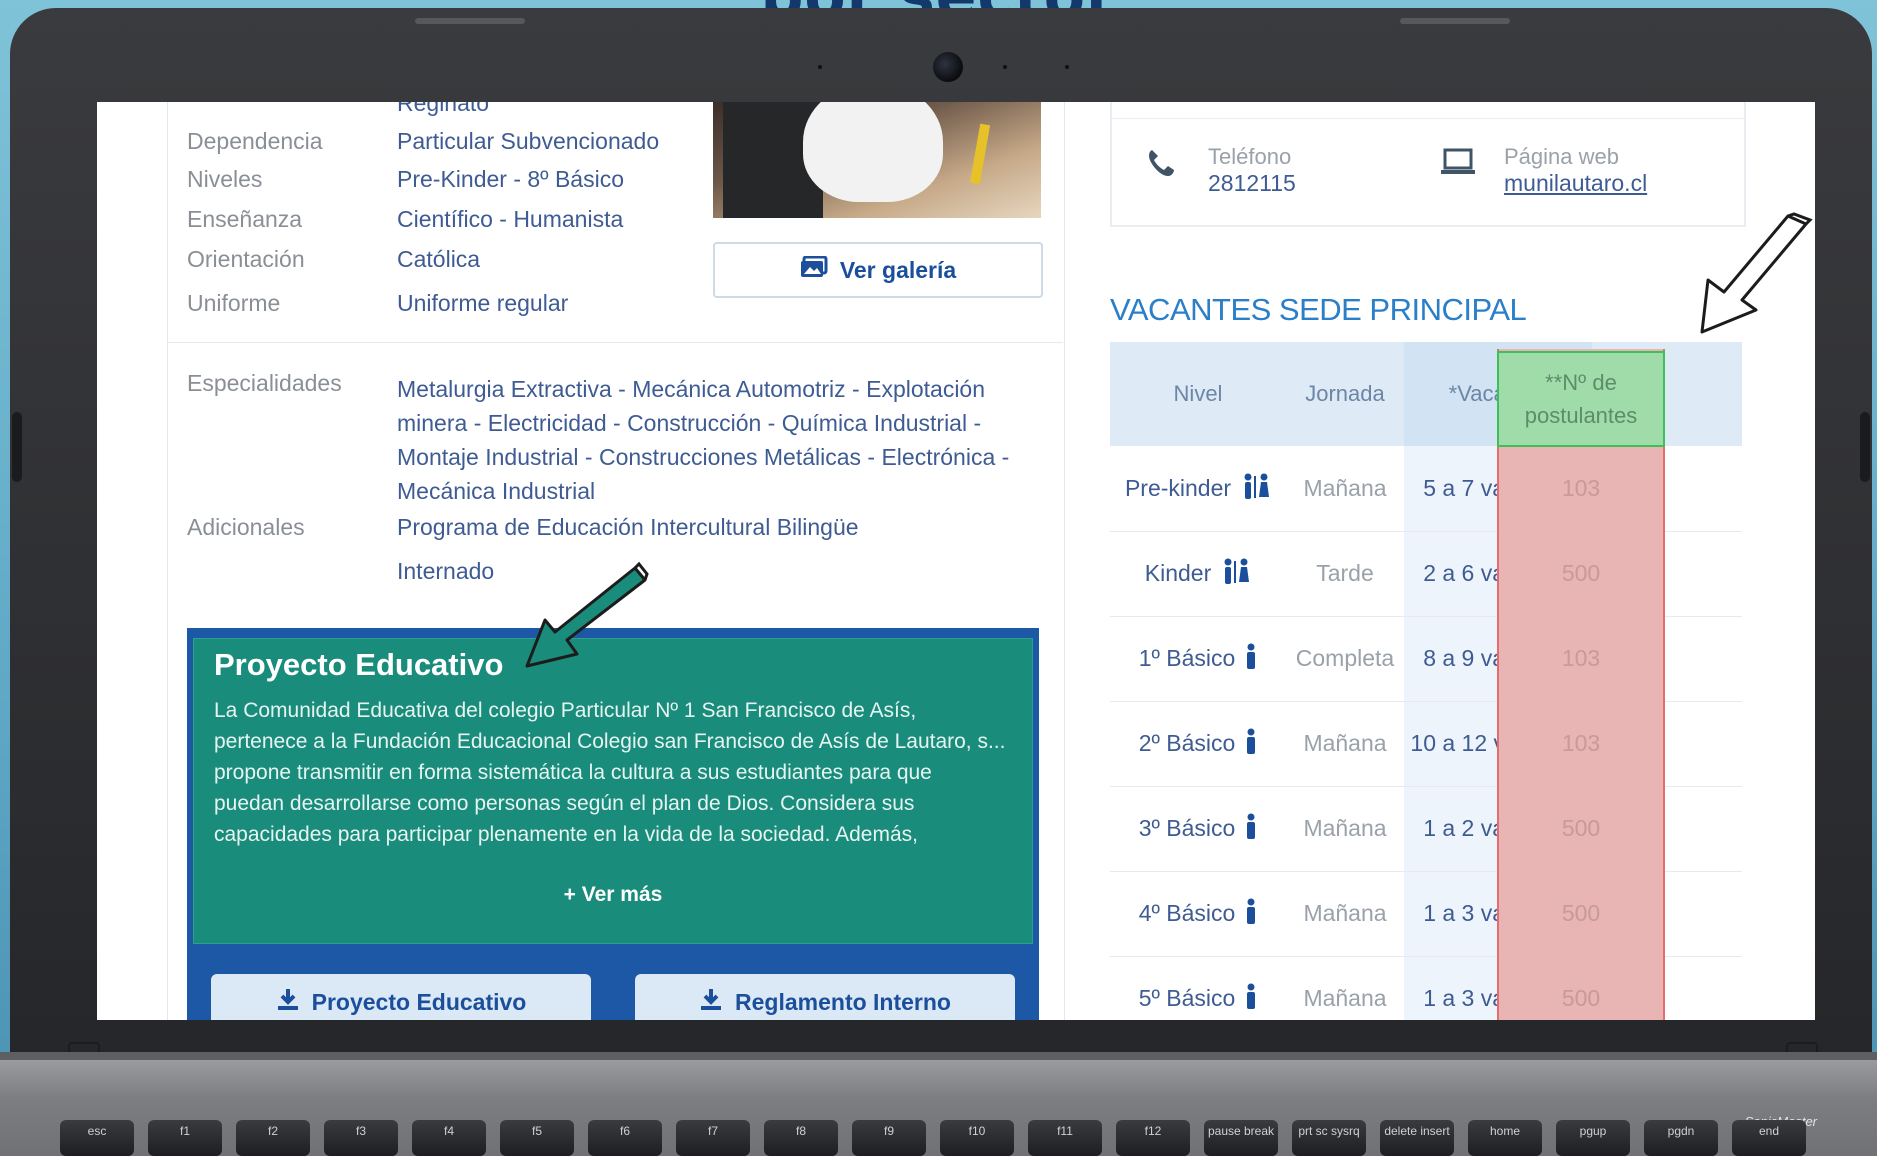  I want to click on info-label-uniforme: Uniforme, so click(234, 303).